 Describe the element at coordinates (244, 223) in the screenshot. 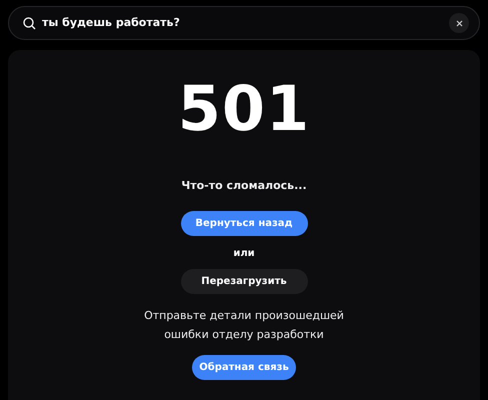

I see `back-button: Вернуться назад` at that location.